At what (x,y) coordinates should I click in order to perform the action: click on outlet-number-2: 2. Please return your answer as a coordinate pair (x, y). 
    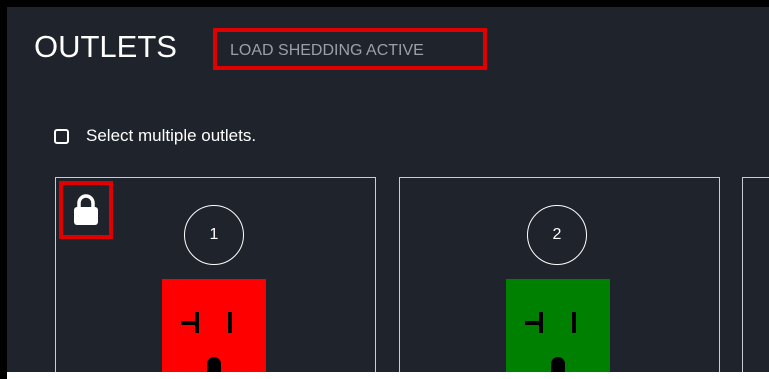
    Looking at the image, I should click on (557, 235).